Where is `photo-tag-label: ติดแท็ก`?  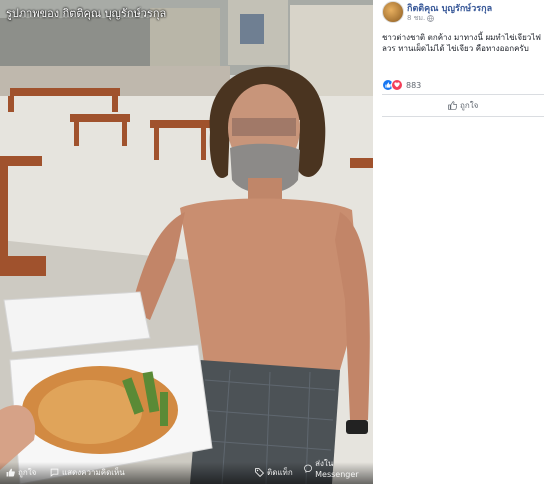
photo-tag-label: ติดแท็ก is located at coordinates (280, 472).